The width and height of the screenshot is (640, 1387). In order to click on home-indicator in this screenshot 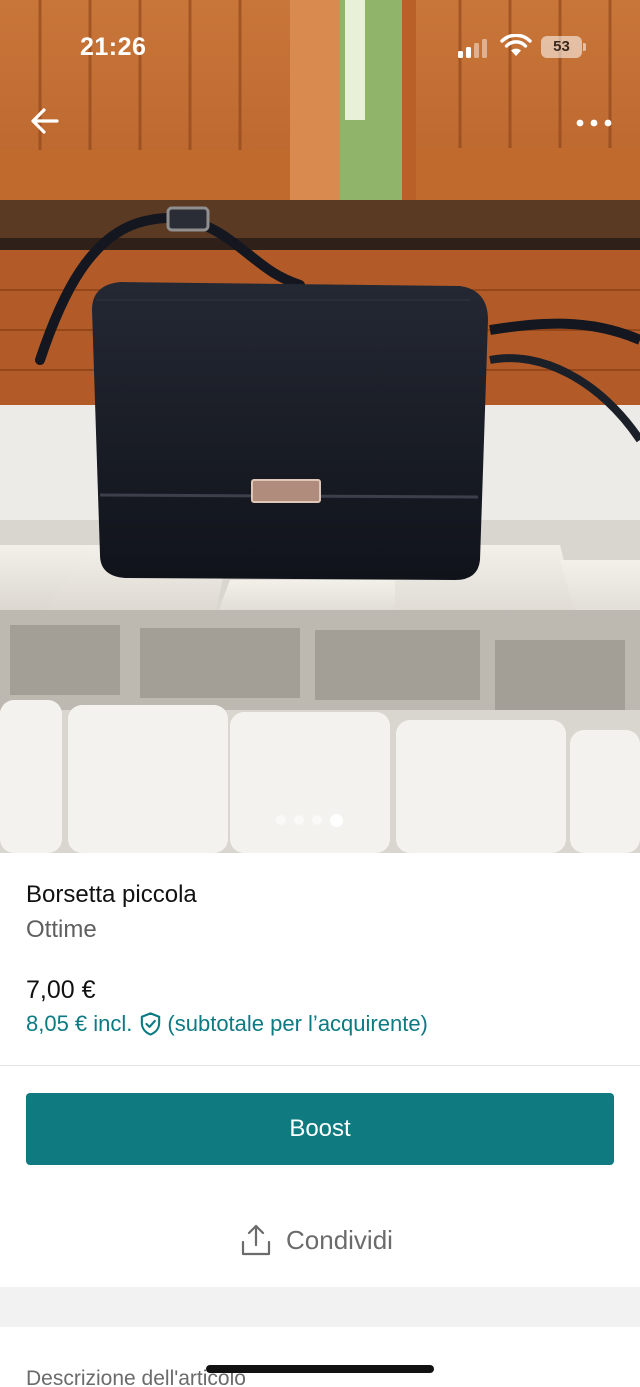, I will do `click(320, 1369)`.